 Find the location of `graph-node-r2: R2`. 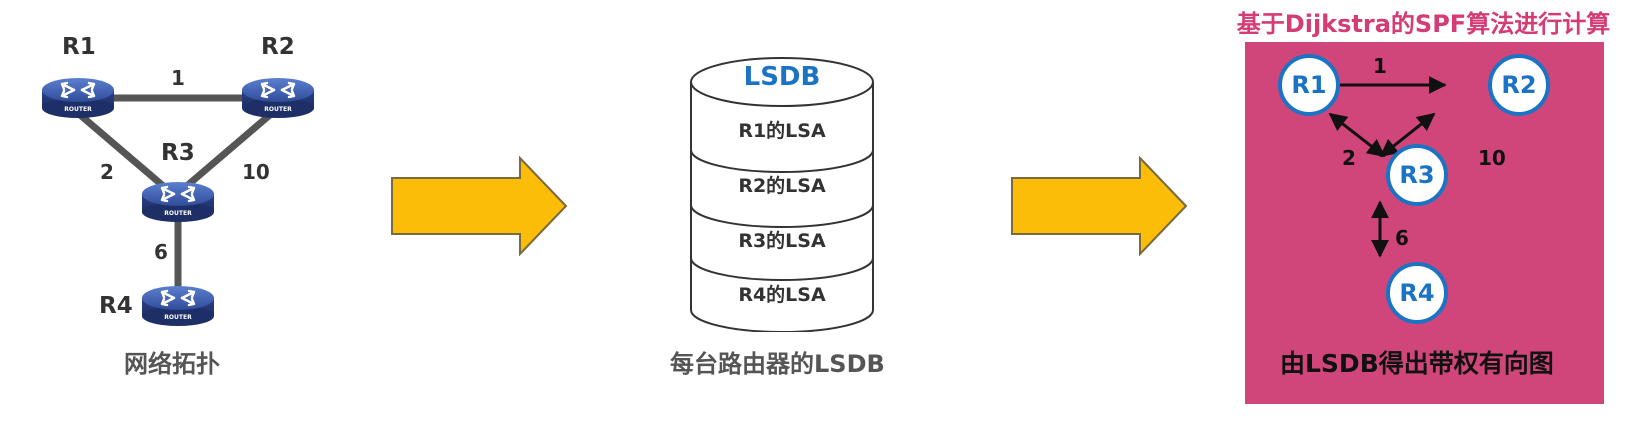

graph-node-r2: R2 is located at coordinates (1519, 85).